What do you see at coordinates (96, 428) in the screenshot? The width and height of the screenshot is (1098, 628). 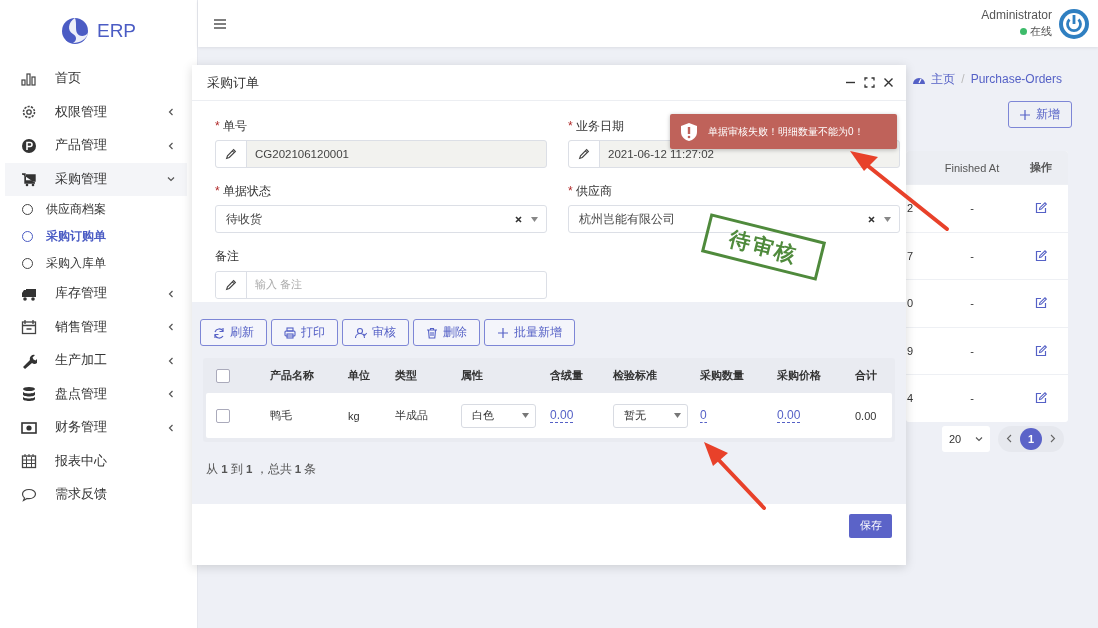 I see `sidebar-item: 财务管理` at bounding box center [96, 428].